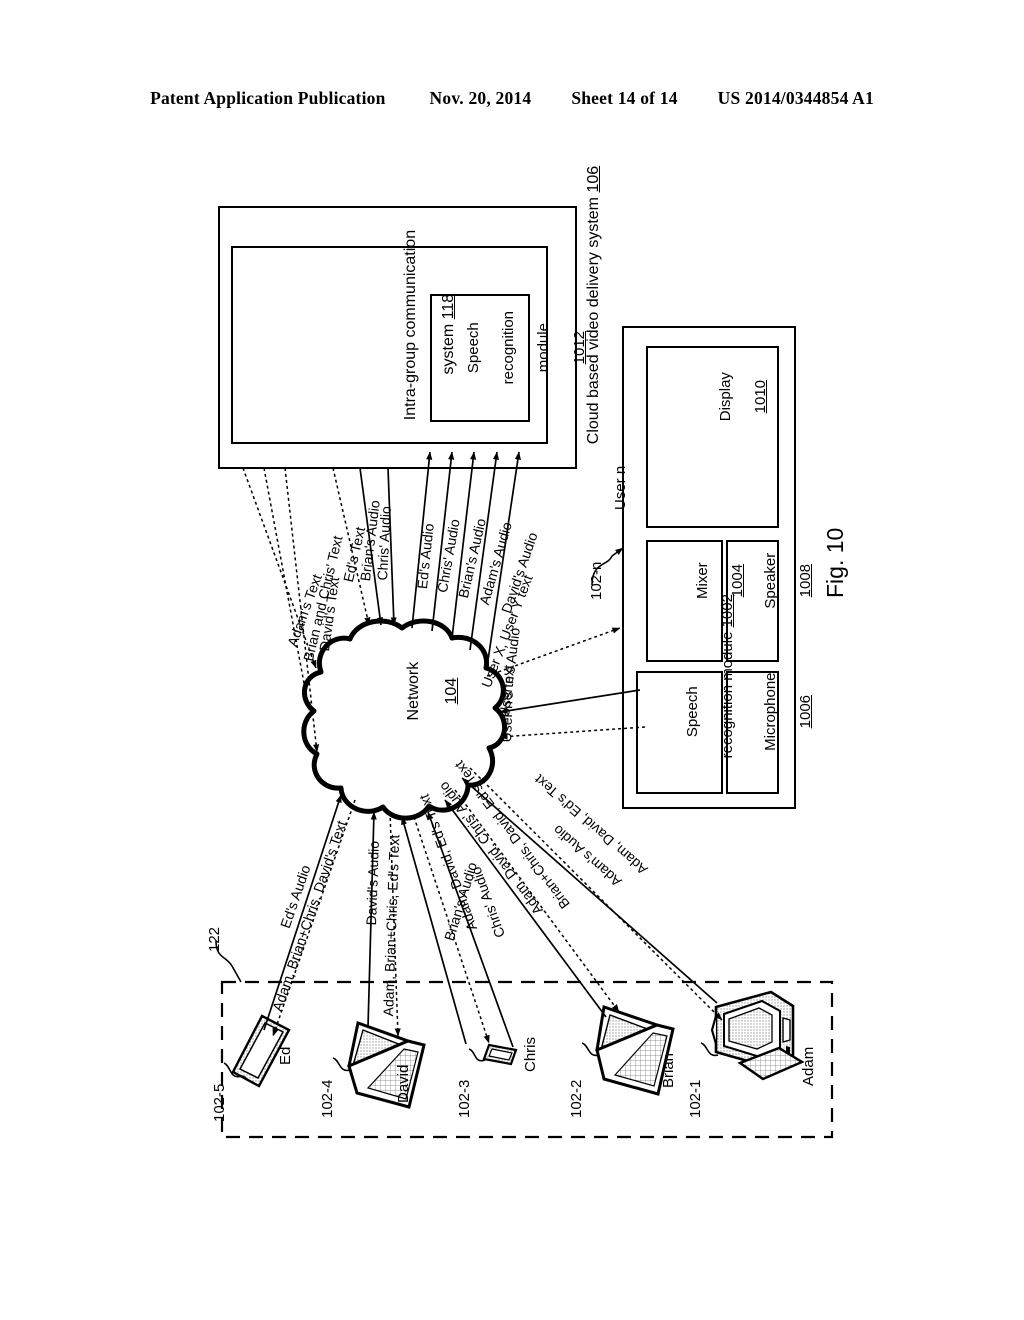  I want to click on device-ref-david: 102-4, so click(327, 1098).